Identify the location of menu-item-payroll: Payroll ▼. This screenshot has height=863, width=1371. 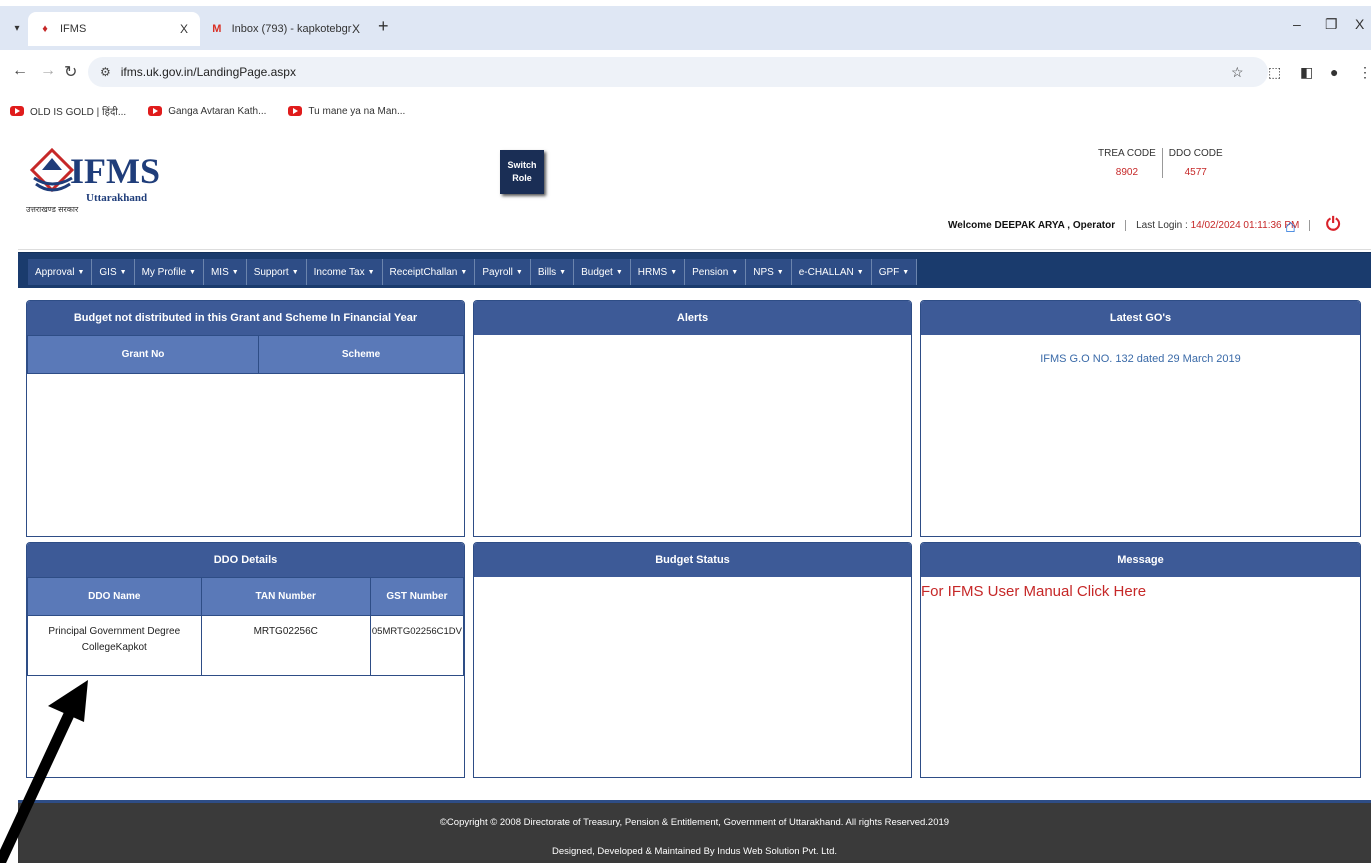
(503, 272).